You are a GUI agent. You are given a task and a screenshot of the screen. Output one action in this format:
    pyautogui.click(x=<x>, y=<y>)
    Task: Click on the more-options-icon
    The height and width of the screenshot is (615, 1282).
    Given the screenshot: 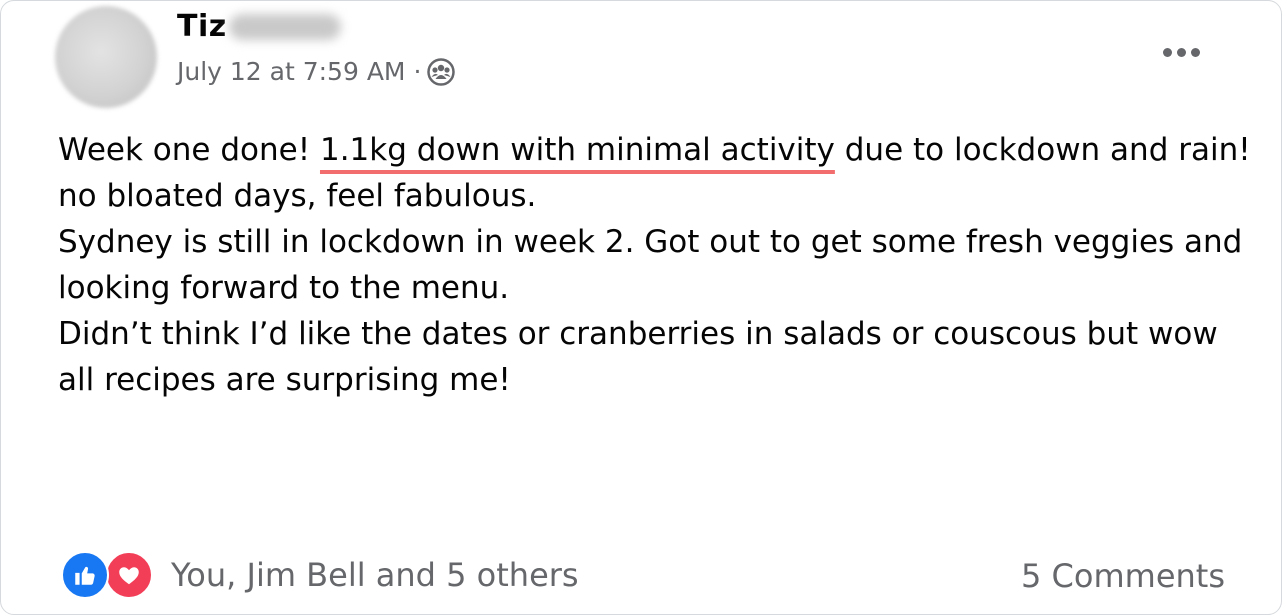 What is the action you would take?
    pyautogui.click(x=1167, y=52)
    